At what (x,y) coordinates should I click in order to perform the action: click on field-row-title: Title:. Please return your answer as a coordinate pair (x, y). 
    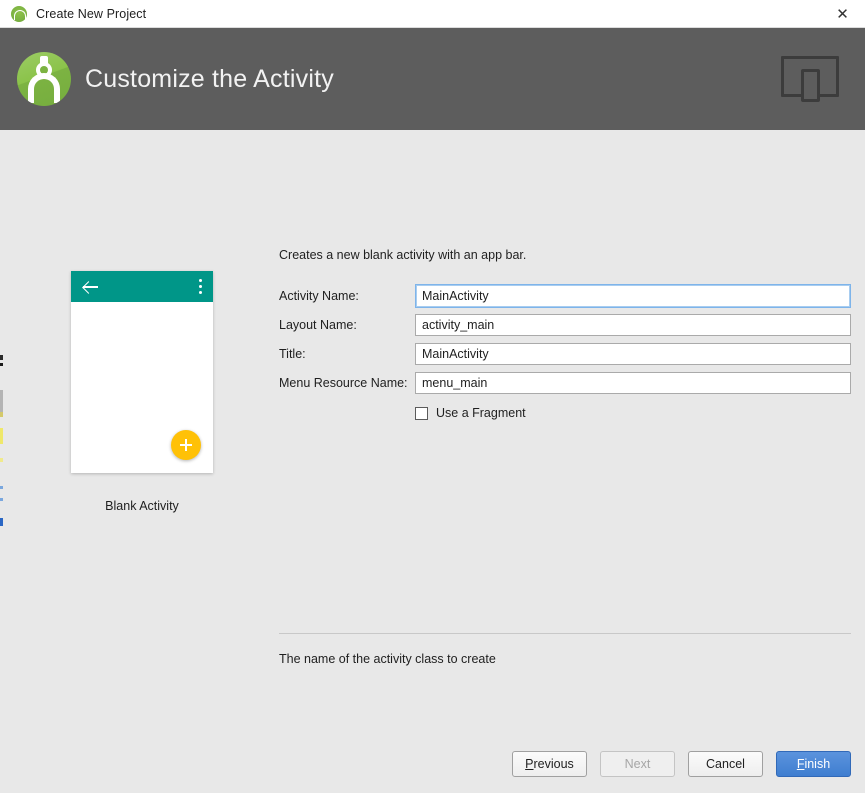
    Looking at the image, I should click on (565, 354).